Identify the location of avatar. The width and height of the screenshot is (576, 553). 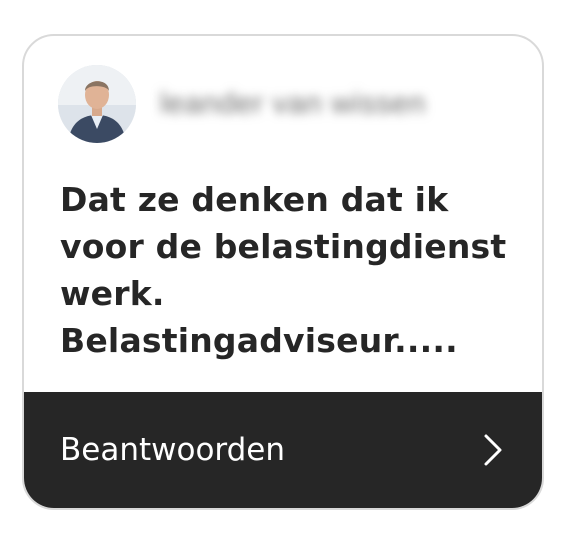
(97, 104).